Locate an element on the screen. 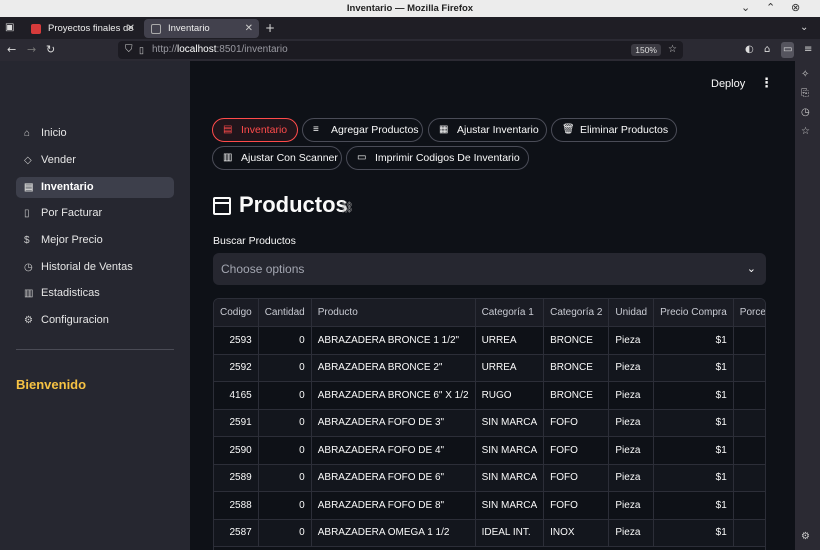  cell-producto: ABRAZADERA FOFO DE 6" is located at coordinates (393, 478).